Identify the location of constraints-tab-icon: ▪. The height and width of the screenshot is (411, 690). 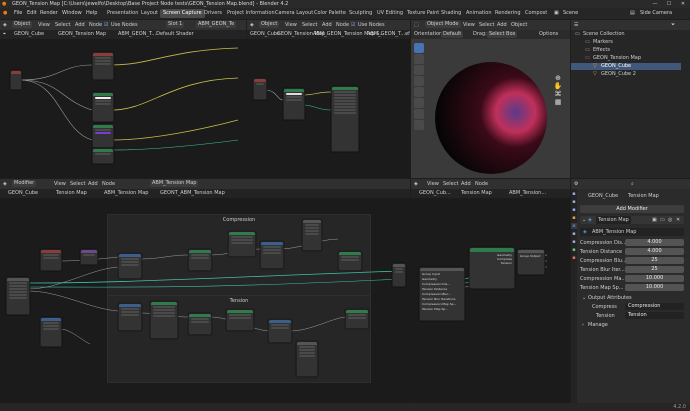
(574, 242).